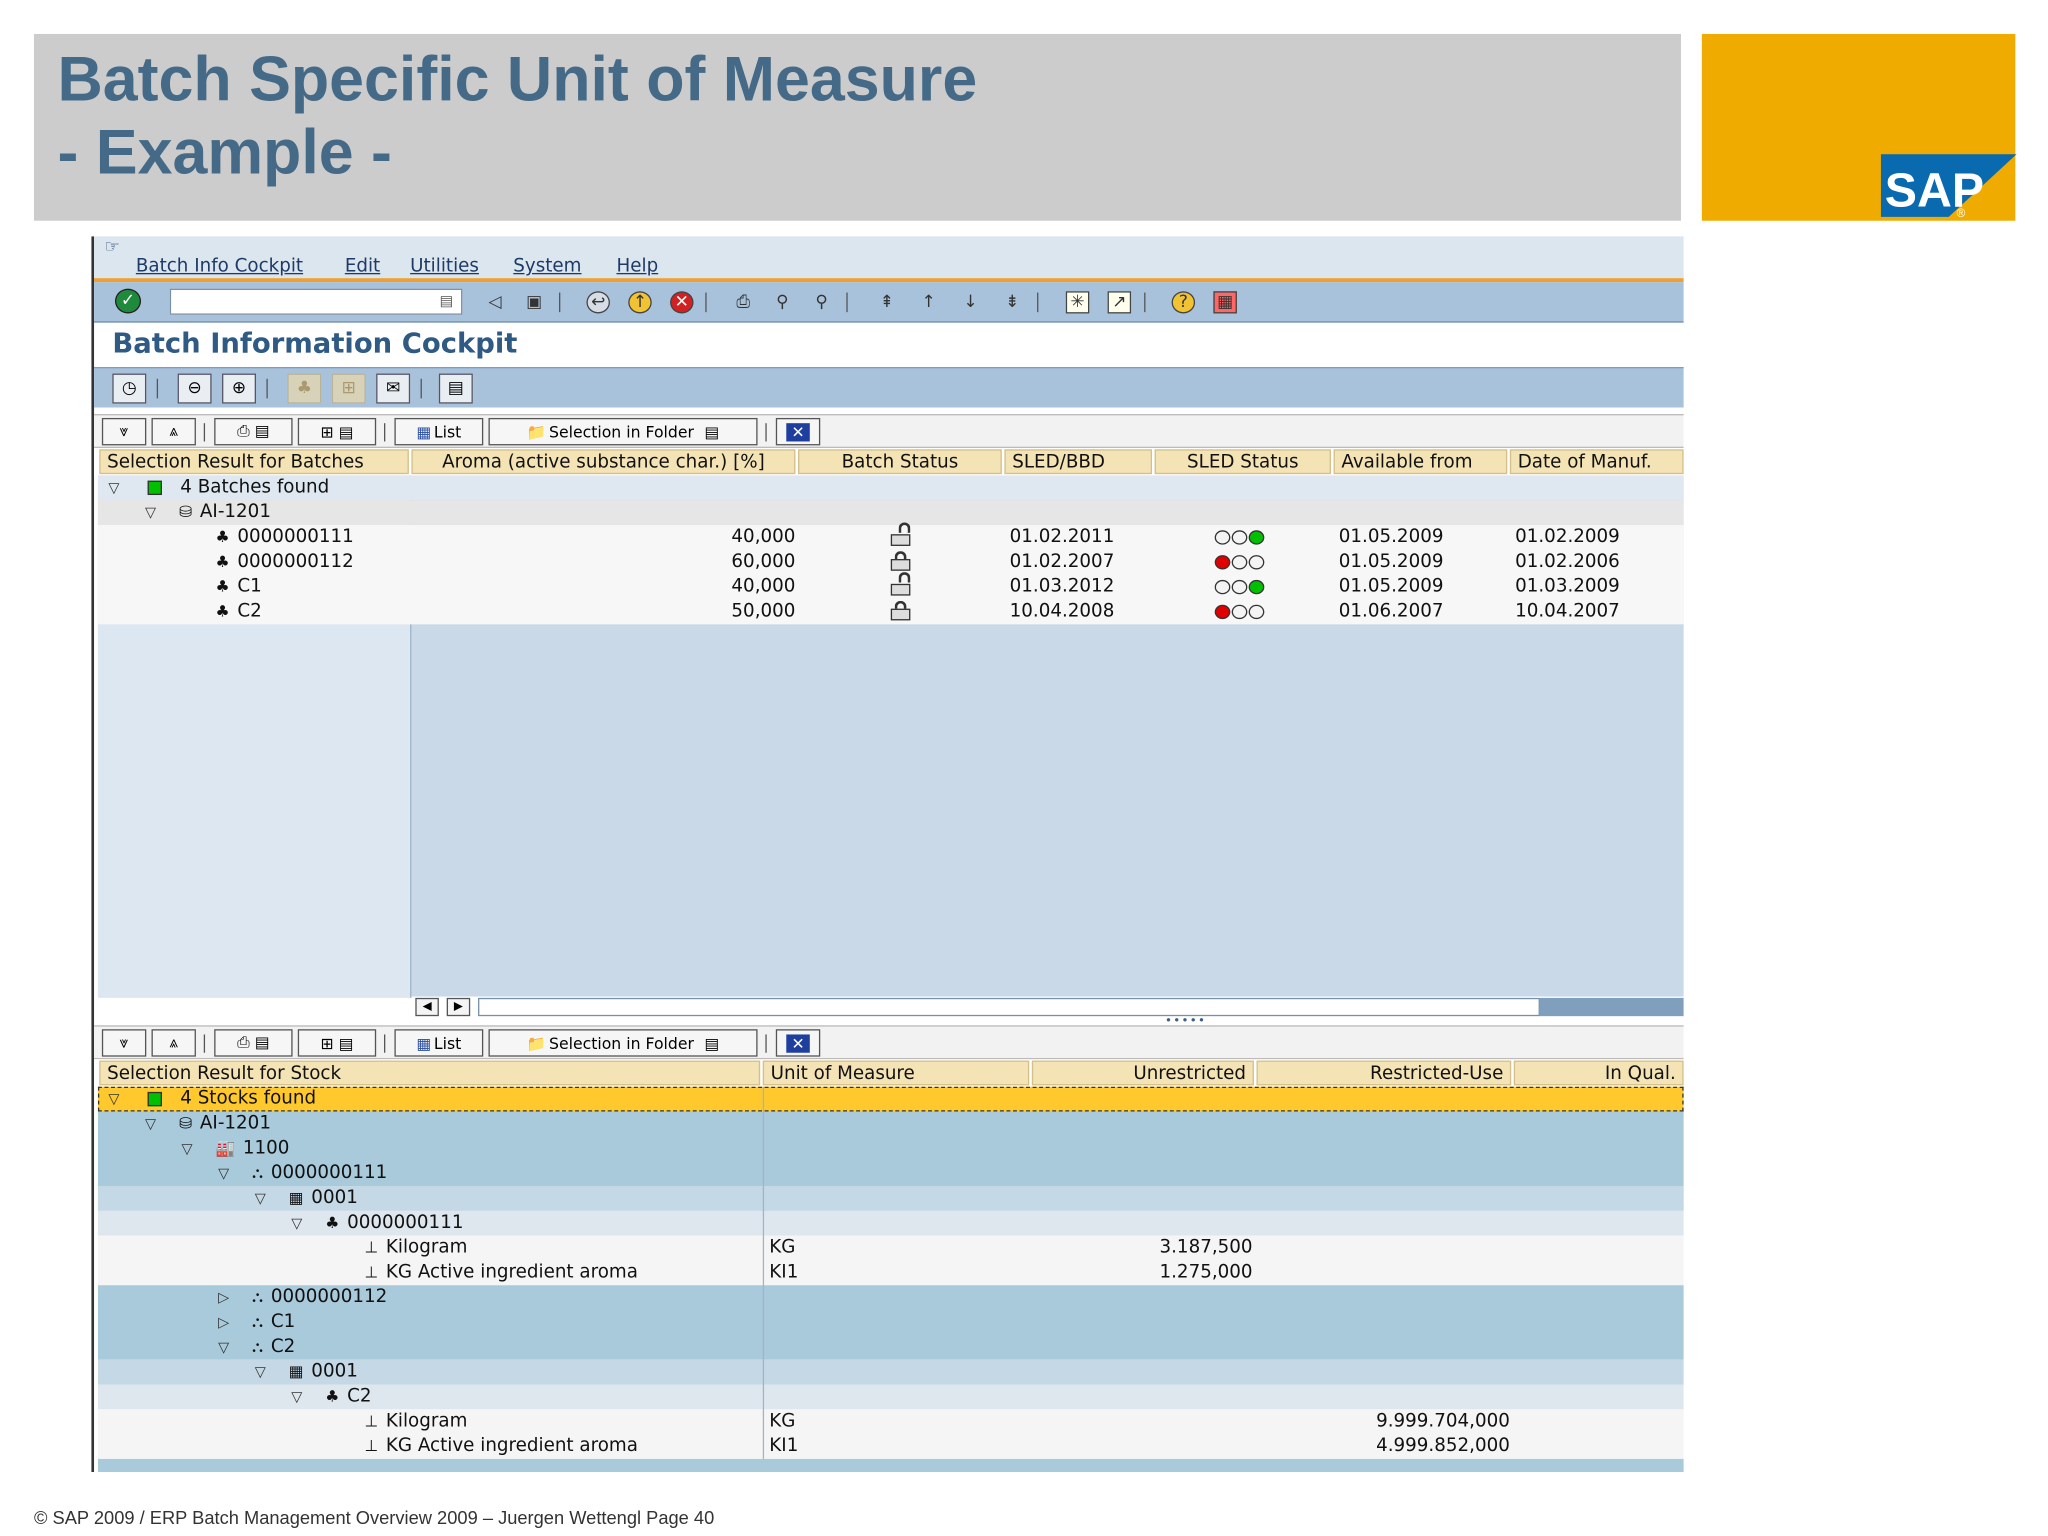  Describe the element at coordinates (640, 302) in the screenshot. I see `exit-icon: ↑` at that location.